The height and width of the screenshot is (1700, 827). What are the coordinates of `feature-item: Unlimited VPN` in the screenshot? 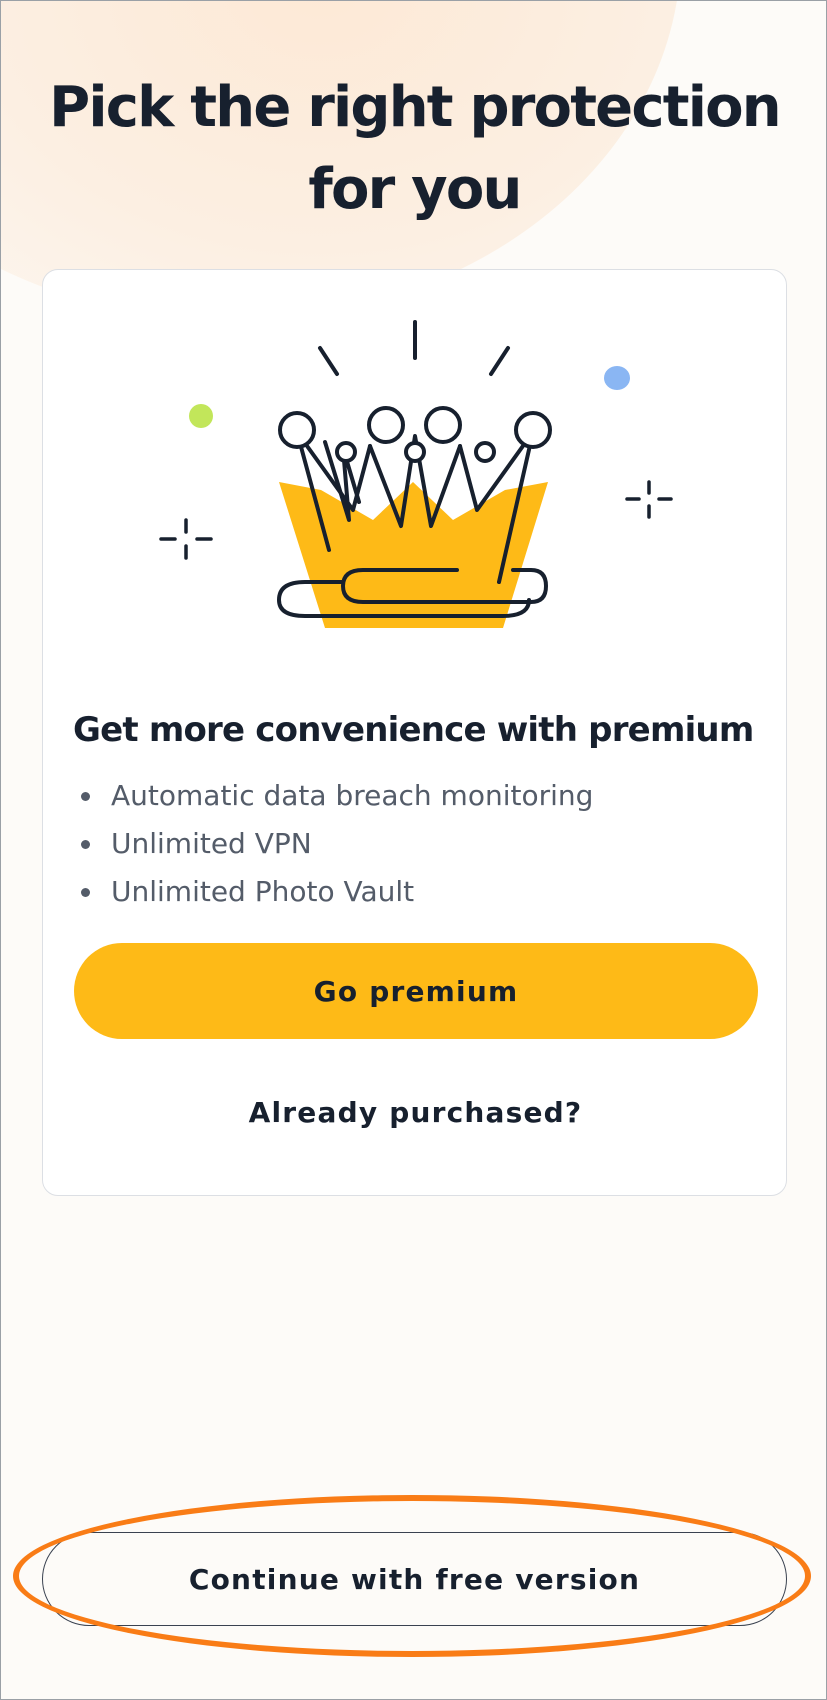 It's located at (337, 844).